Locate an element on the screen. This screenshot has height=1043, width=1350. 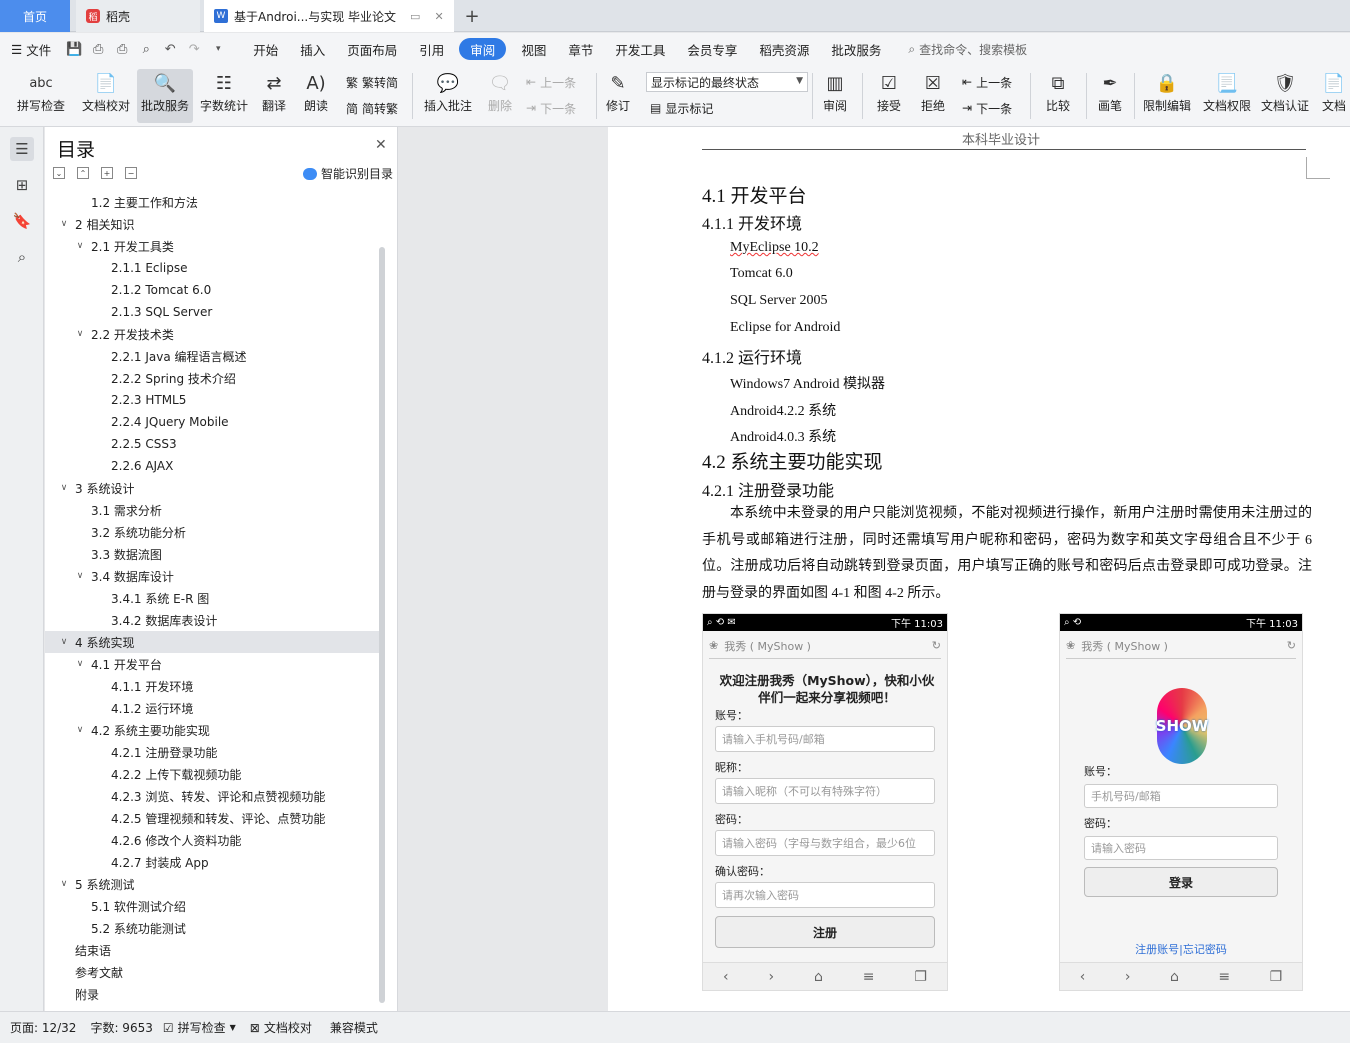
redo-icon: ↷ is located at coordinates (194, 49).